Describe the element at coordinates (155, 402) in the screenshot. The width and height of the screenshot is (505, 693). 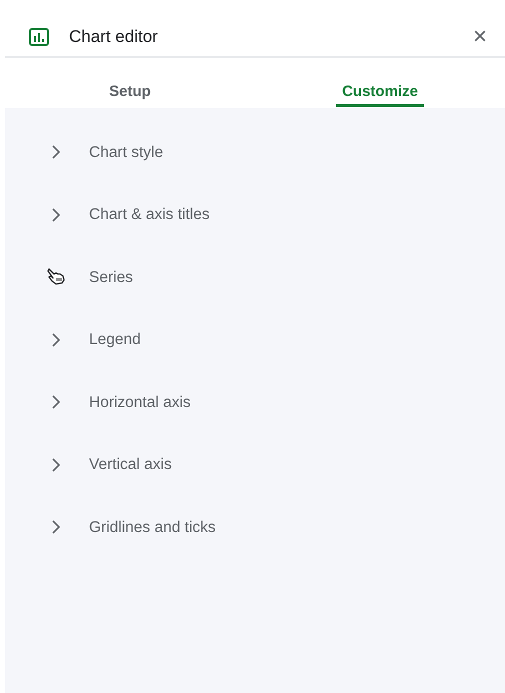
I see `section-item: Horizontal axis` at that location.